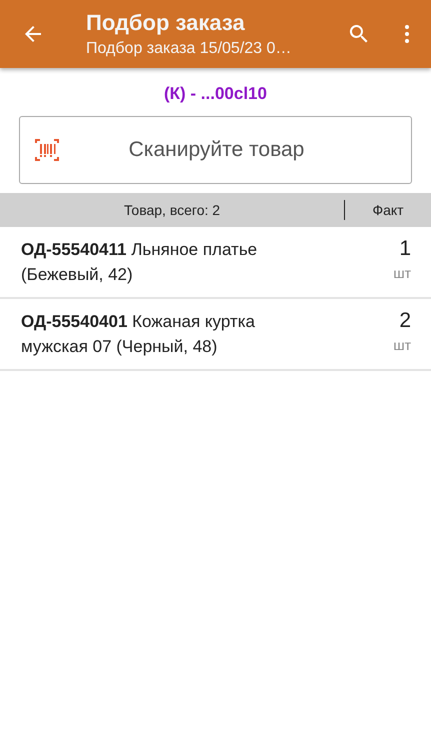  What do you see at coordinates (47, 150) in the screenshot?
I see `barcode-icon` at bounding box center [47, 150].